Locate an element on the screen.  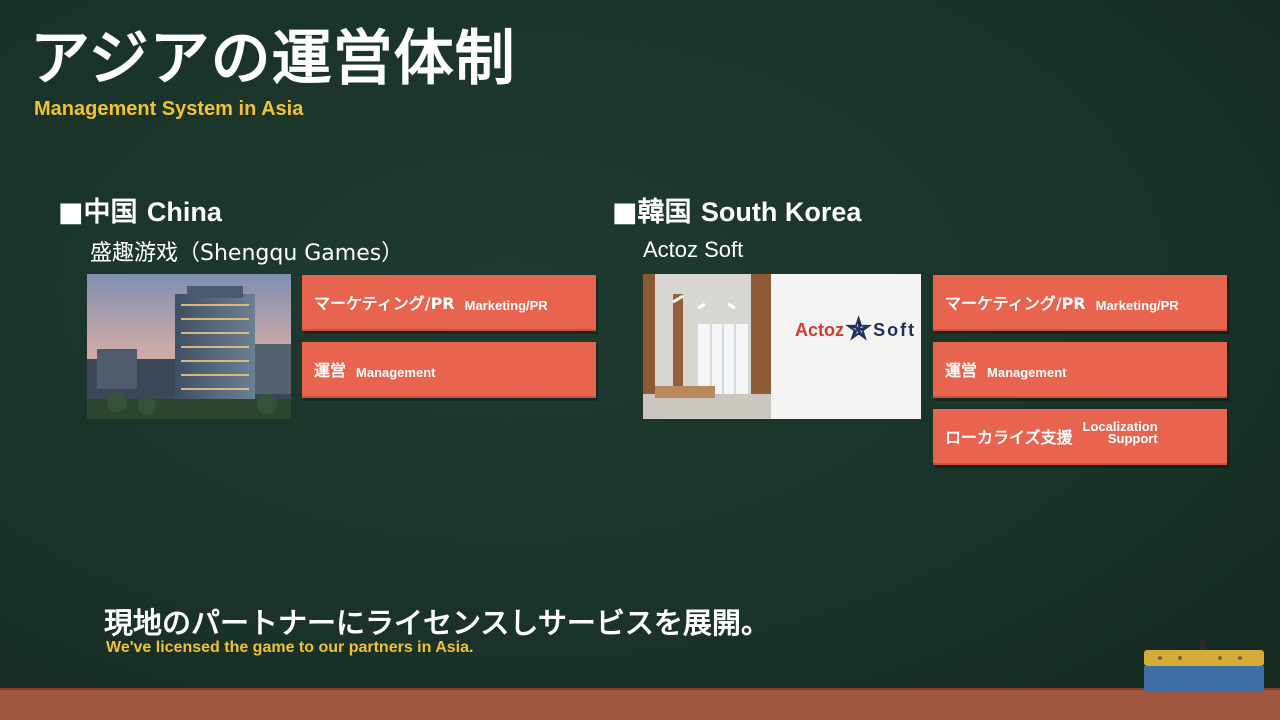
actoz-logo: Actoz ✯ Soft is located at coordinates (855, 330).